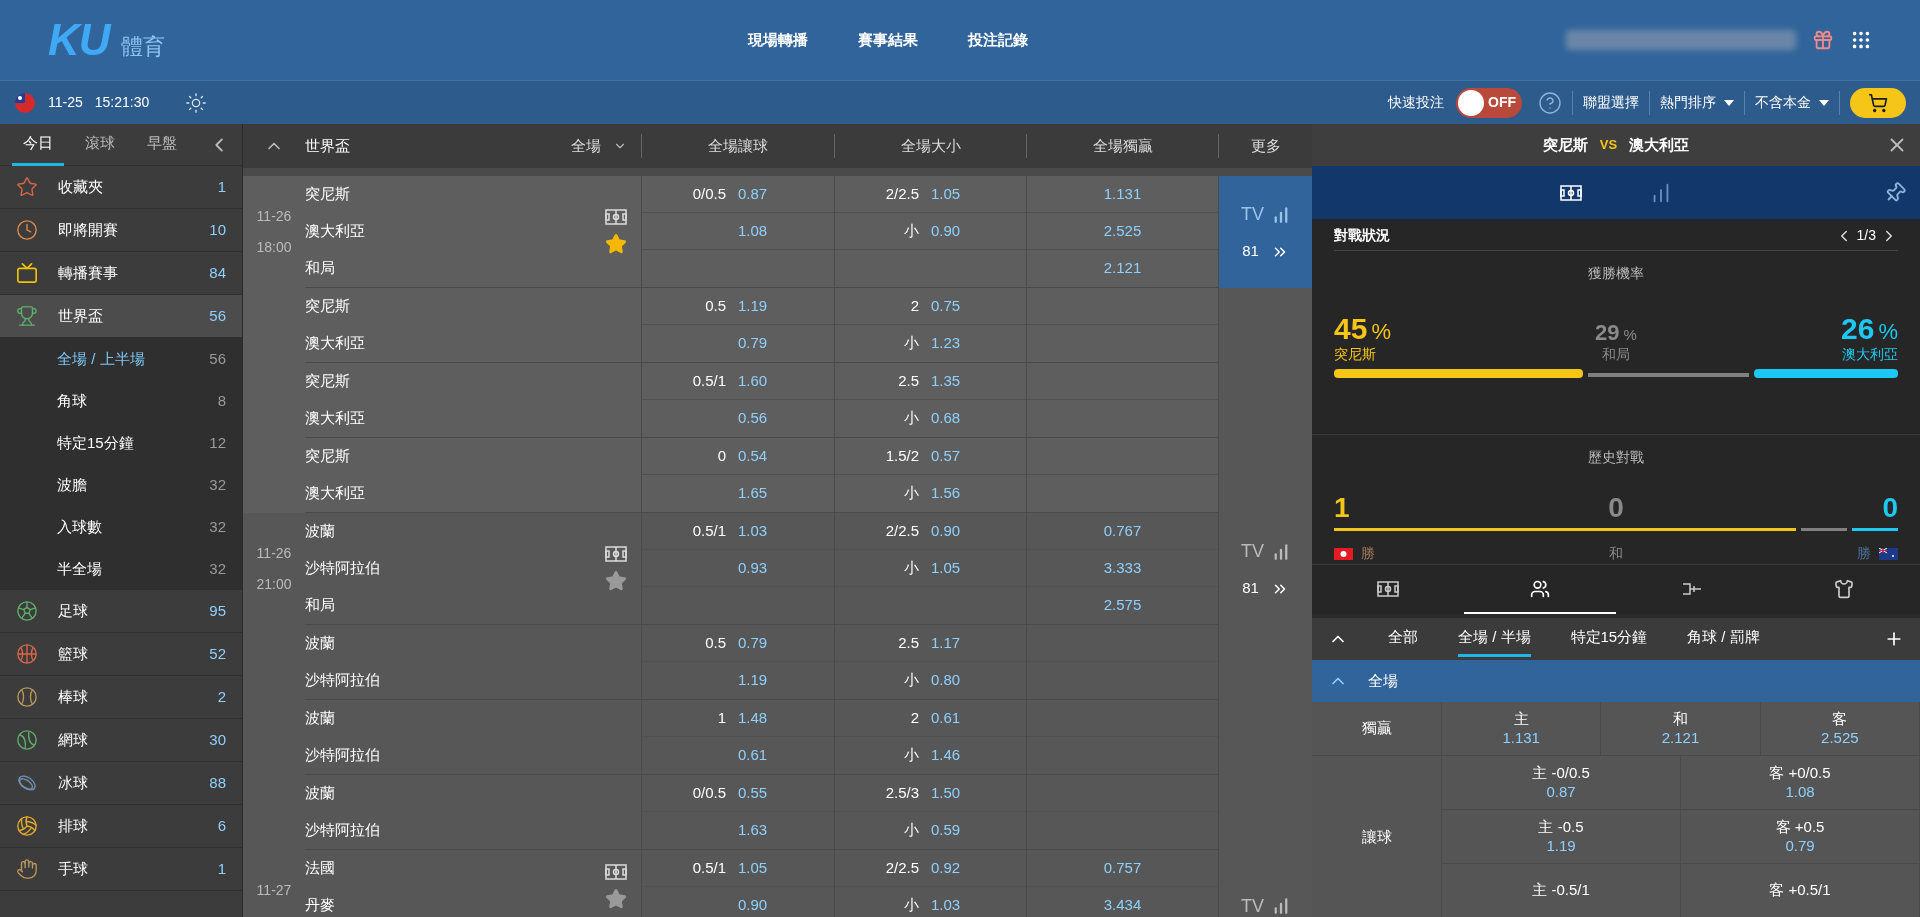  Describe the element at coordinates (1122, 231) in the screenshot. I see `odds-value: 2.525` at that location.